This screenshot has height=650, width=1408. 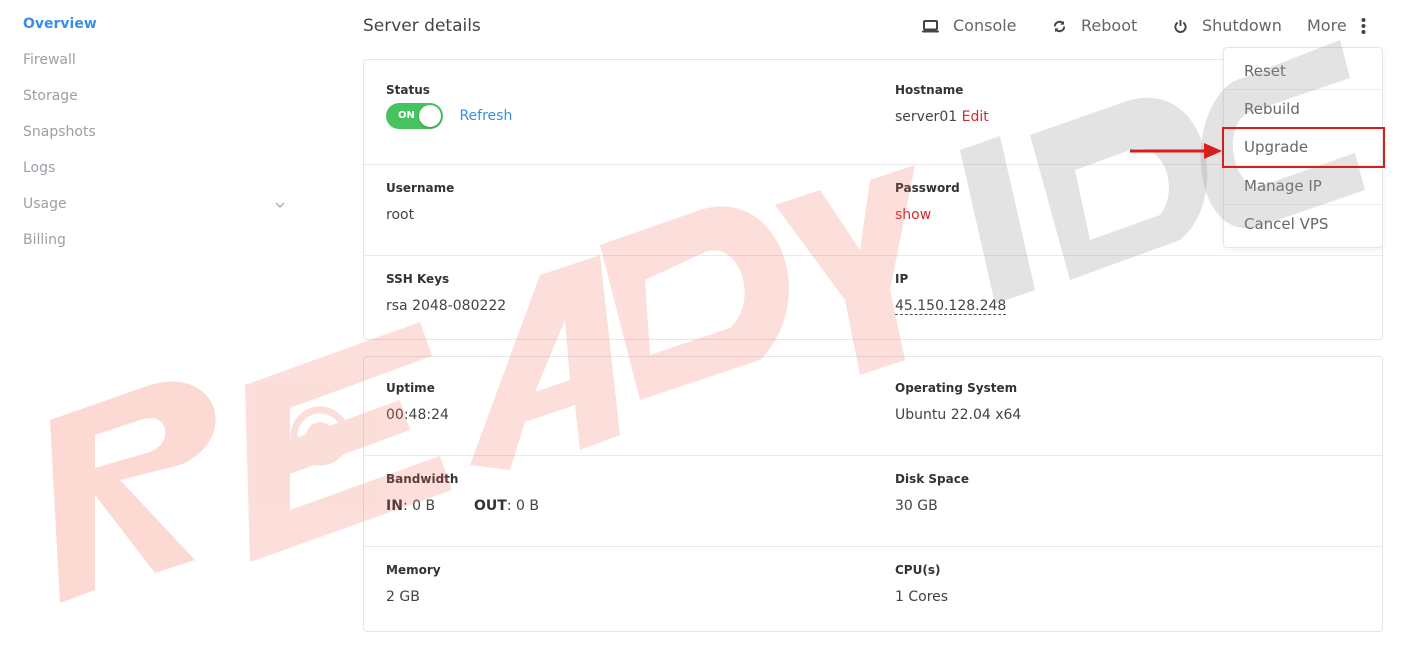 I want to click on disk-label: Disk Space, so click(x=932, y=479).